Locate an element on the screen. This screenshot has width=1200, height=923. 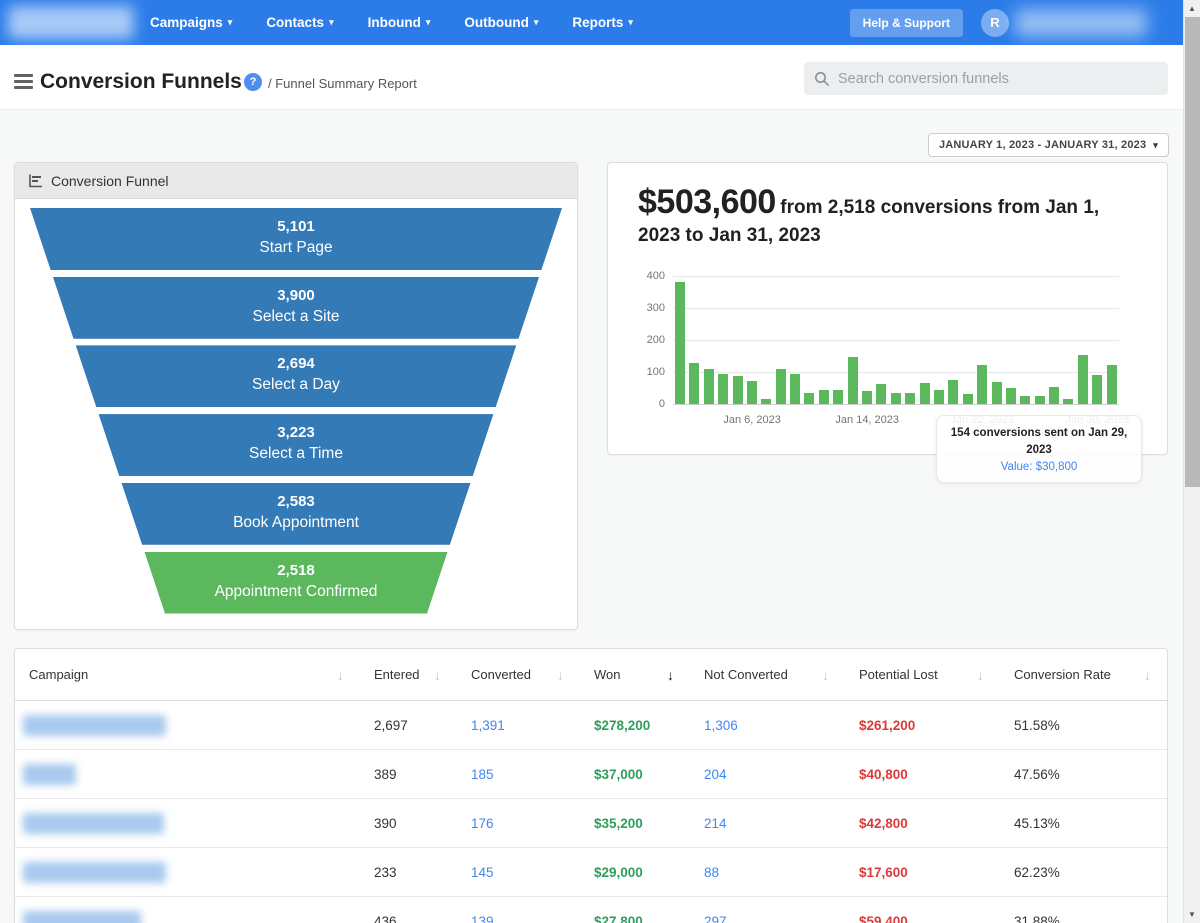
cell-not-converted: 88 is located at coordinates (767, 872).